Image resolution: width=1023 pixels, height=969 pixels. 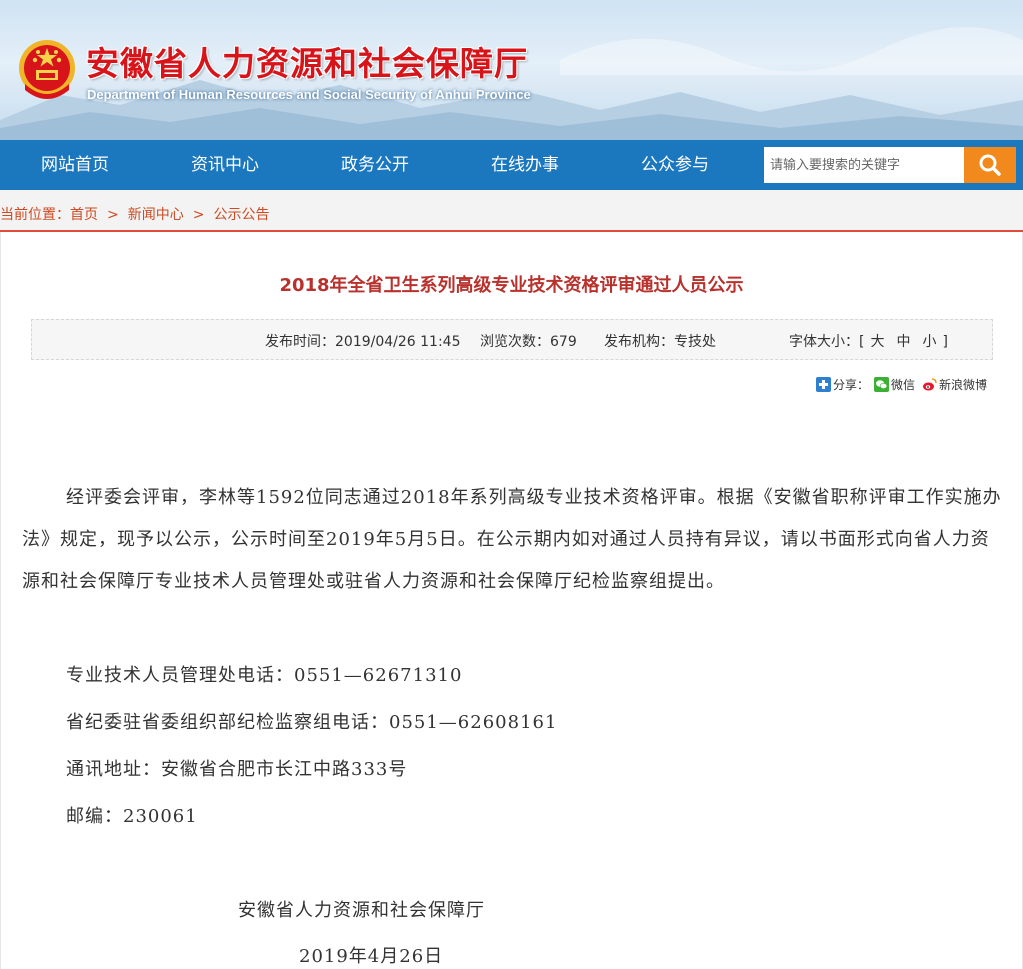 I want to click on font-size-large: 大, so click(x=877, y=342).